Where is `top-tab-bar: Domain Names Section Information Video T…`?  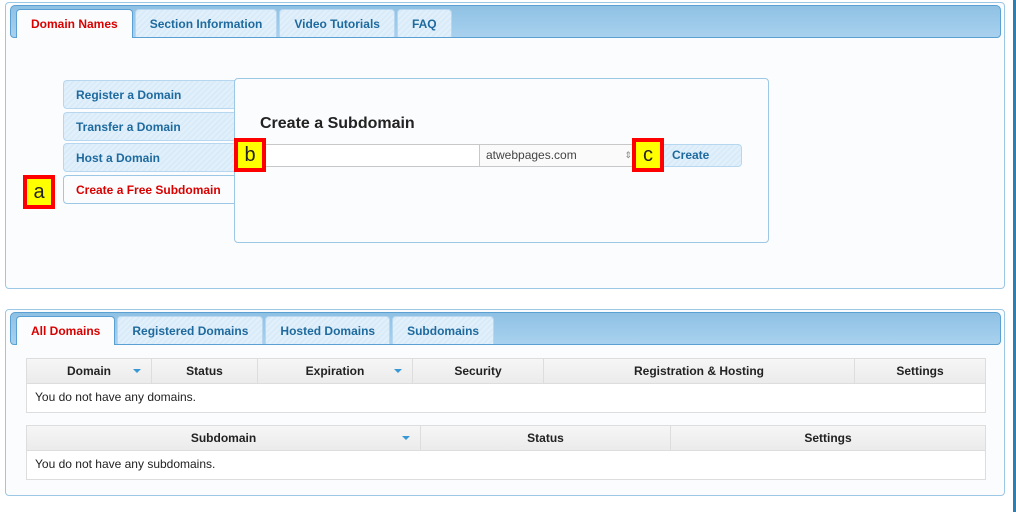
top-tab-bar: Domain Names Section Information Video T… is located at coordinates (505, 21).